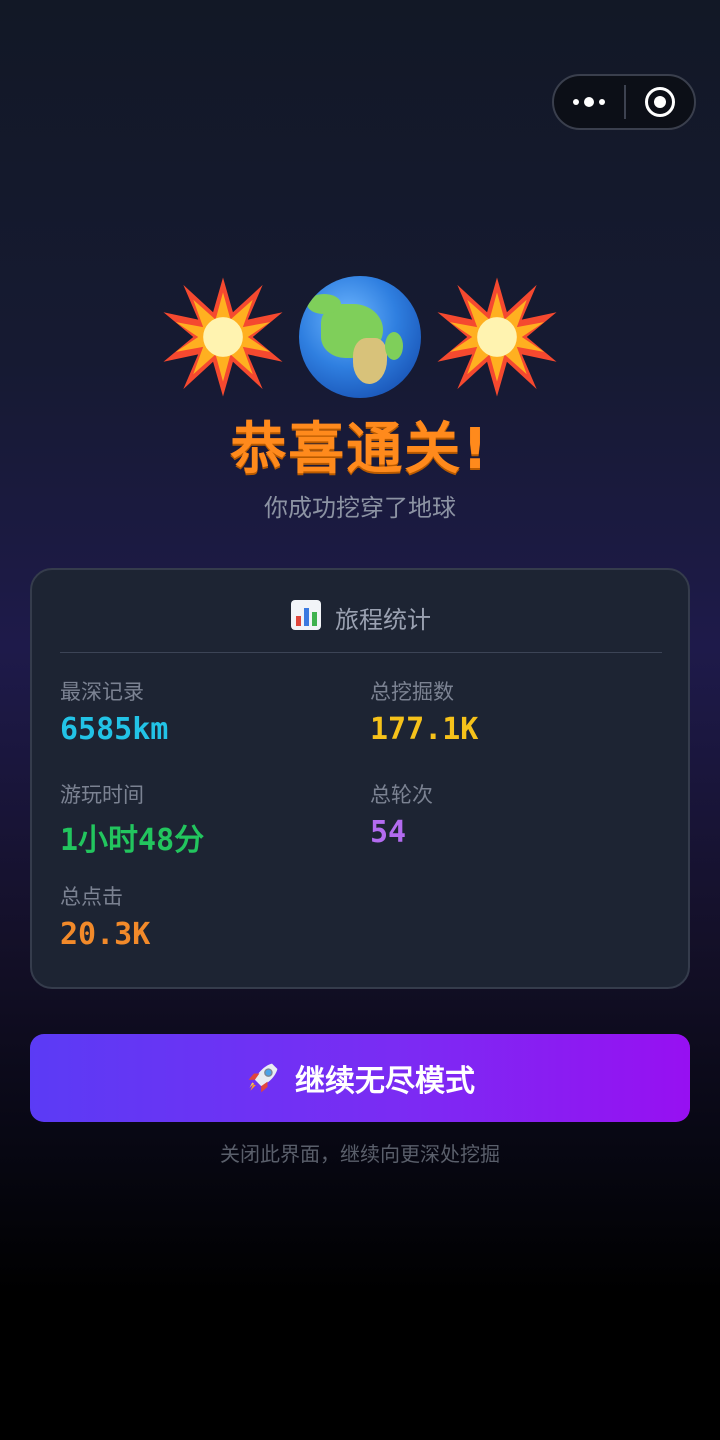  Describe the element at coordinates (383, 620) in the screenshot. I see `card-header-label: 旅程统计` at that location.